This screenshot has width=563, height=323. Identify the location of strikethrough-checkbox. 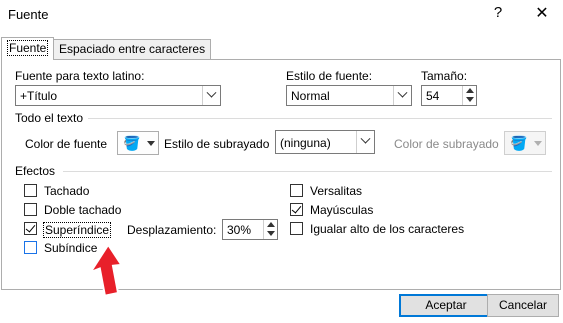
(30, 190).